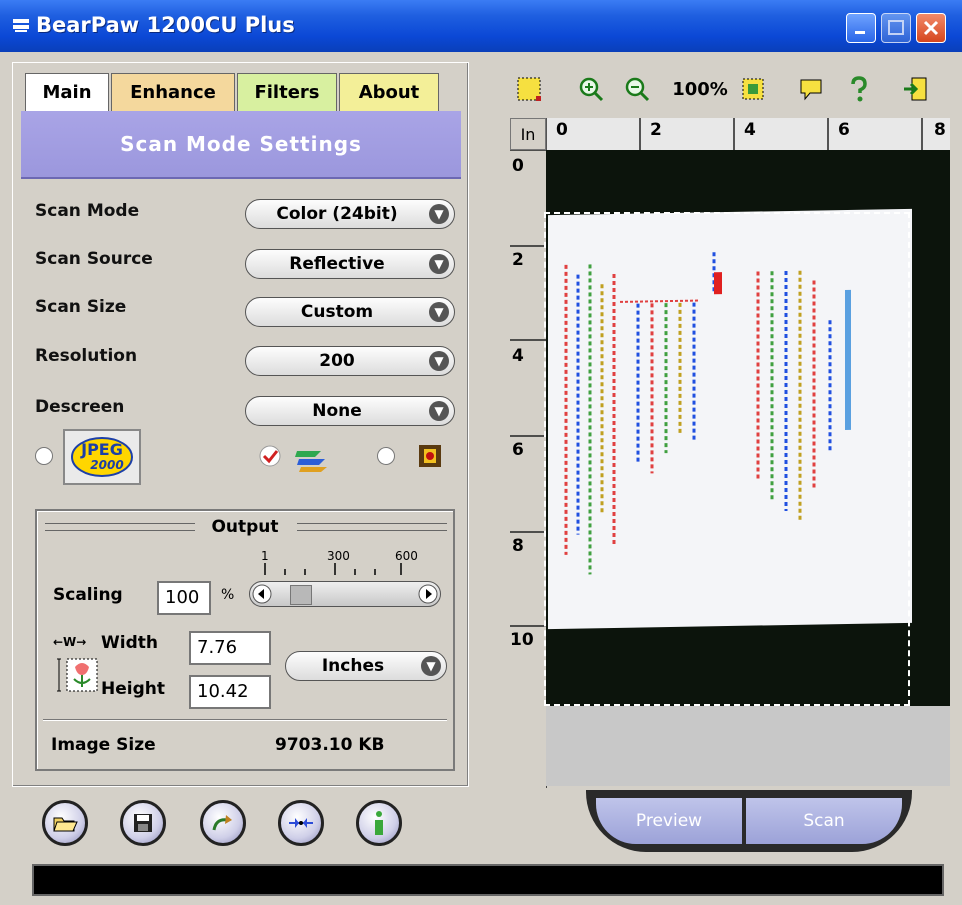 This screenshot has height=905, width=962. Describe the element at coordinates (350, 264) in the screenshot. I see `scan-source-dropdown: Reflective ▼` at that location.